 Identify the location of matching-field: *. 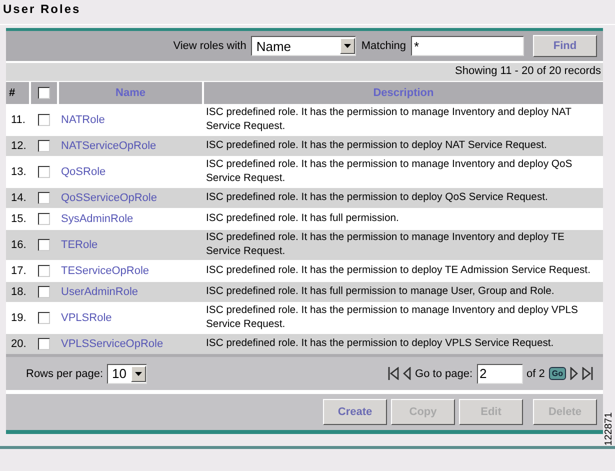
(467, 46).